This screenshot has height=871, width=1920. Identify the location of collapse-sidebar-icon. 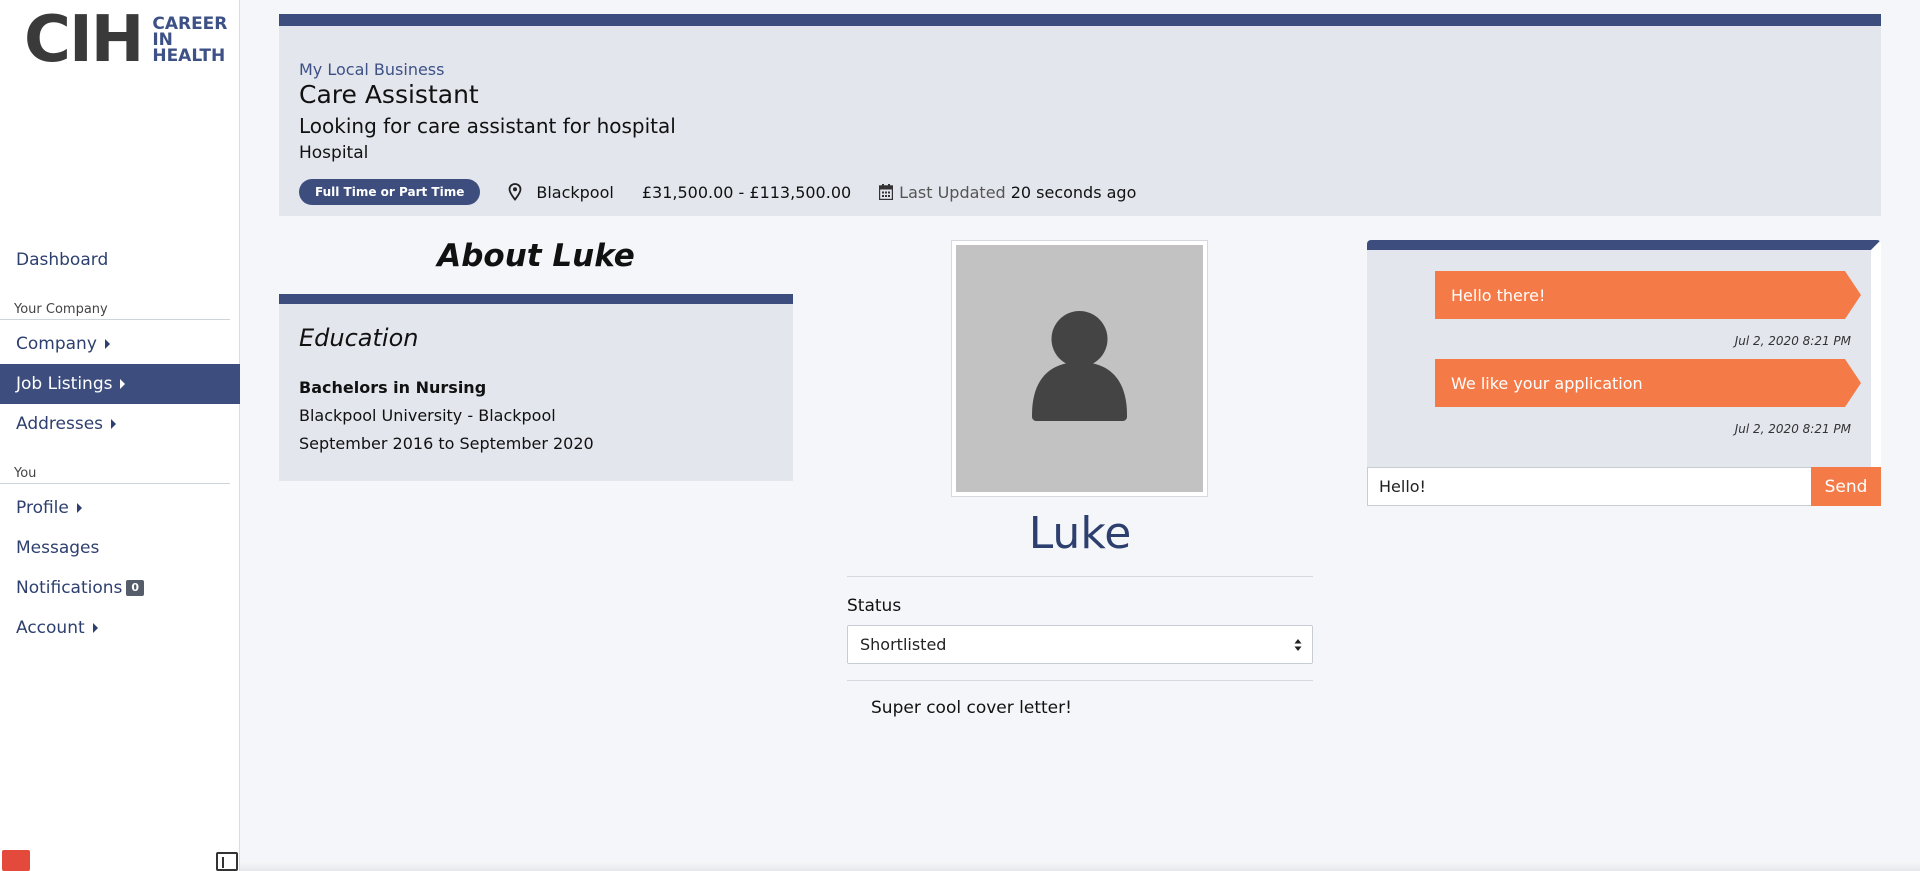
(227, 861).